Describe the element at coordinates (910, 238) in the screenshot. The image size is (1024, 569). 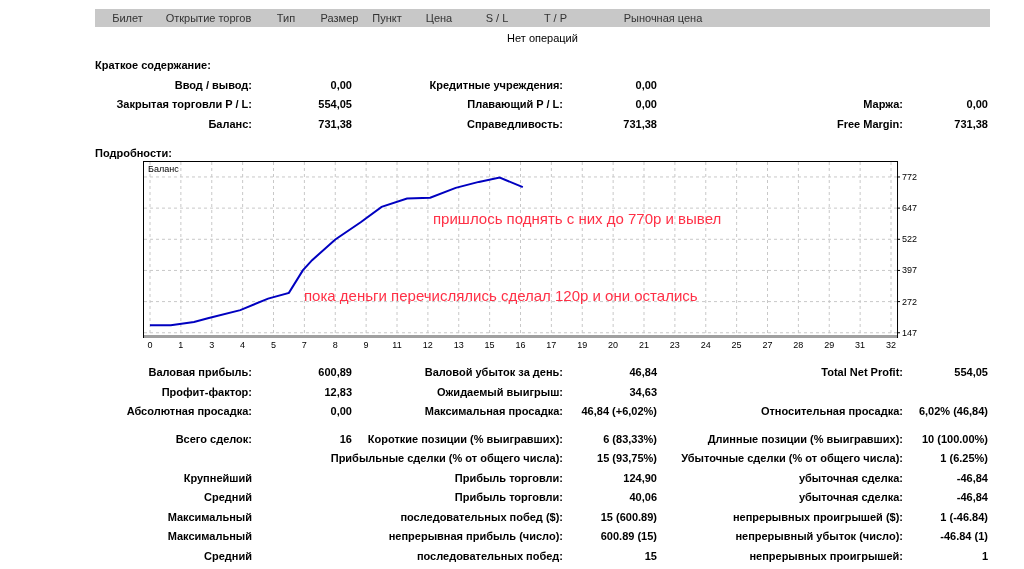
I see `y-tick-label: 522` at that location.